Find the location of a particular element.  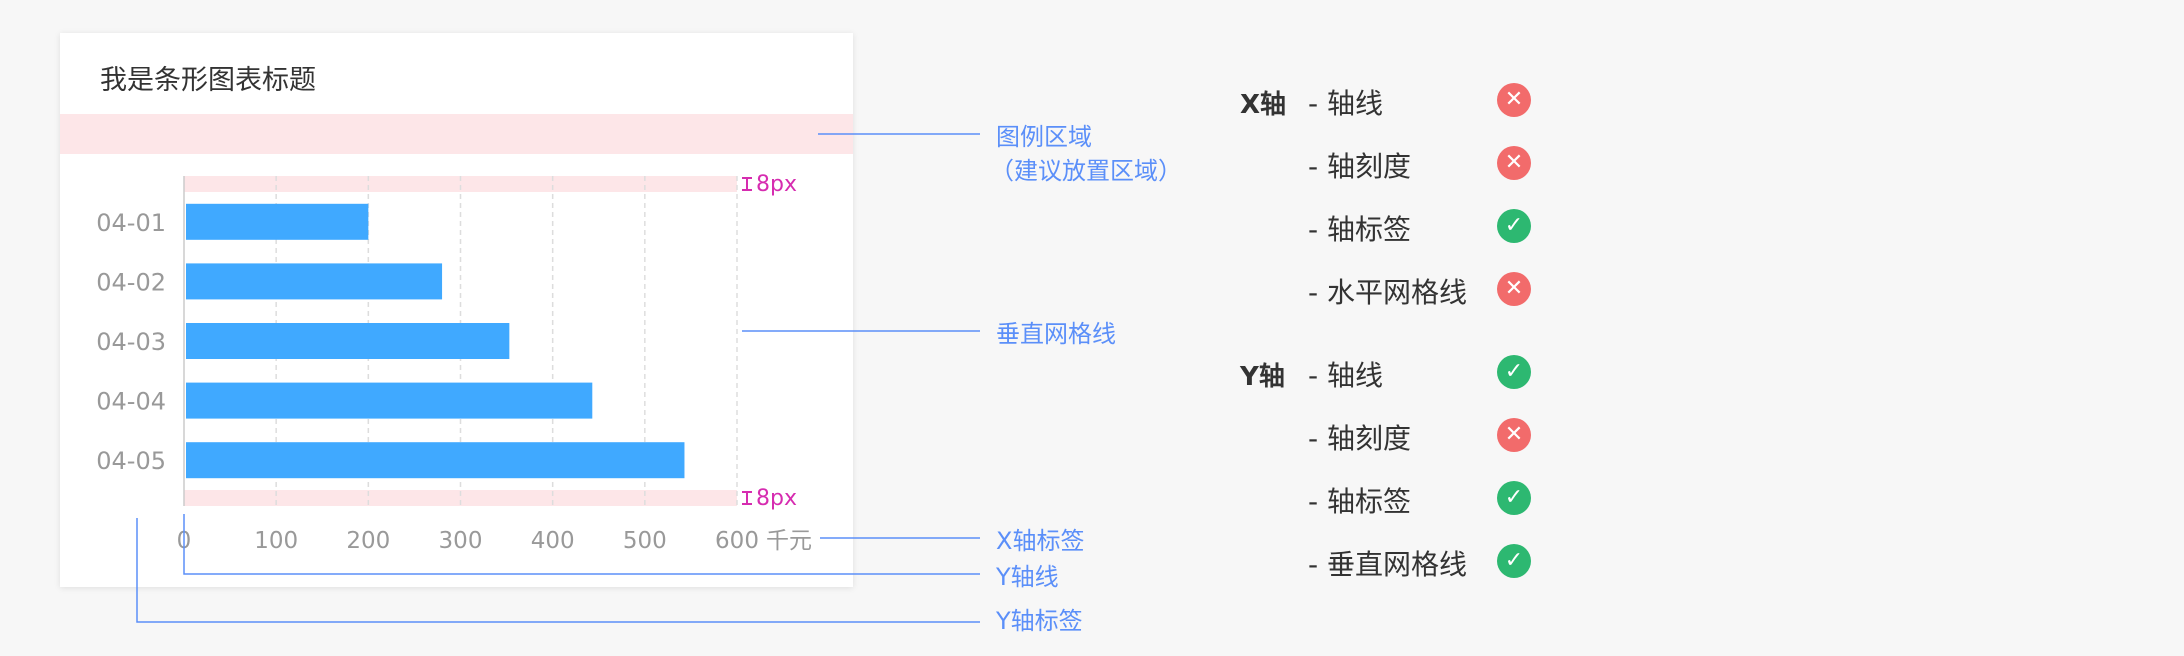

y-tick-label: 04-05 is located at coordinates (131, 461).